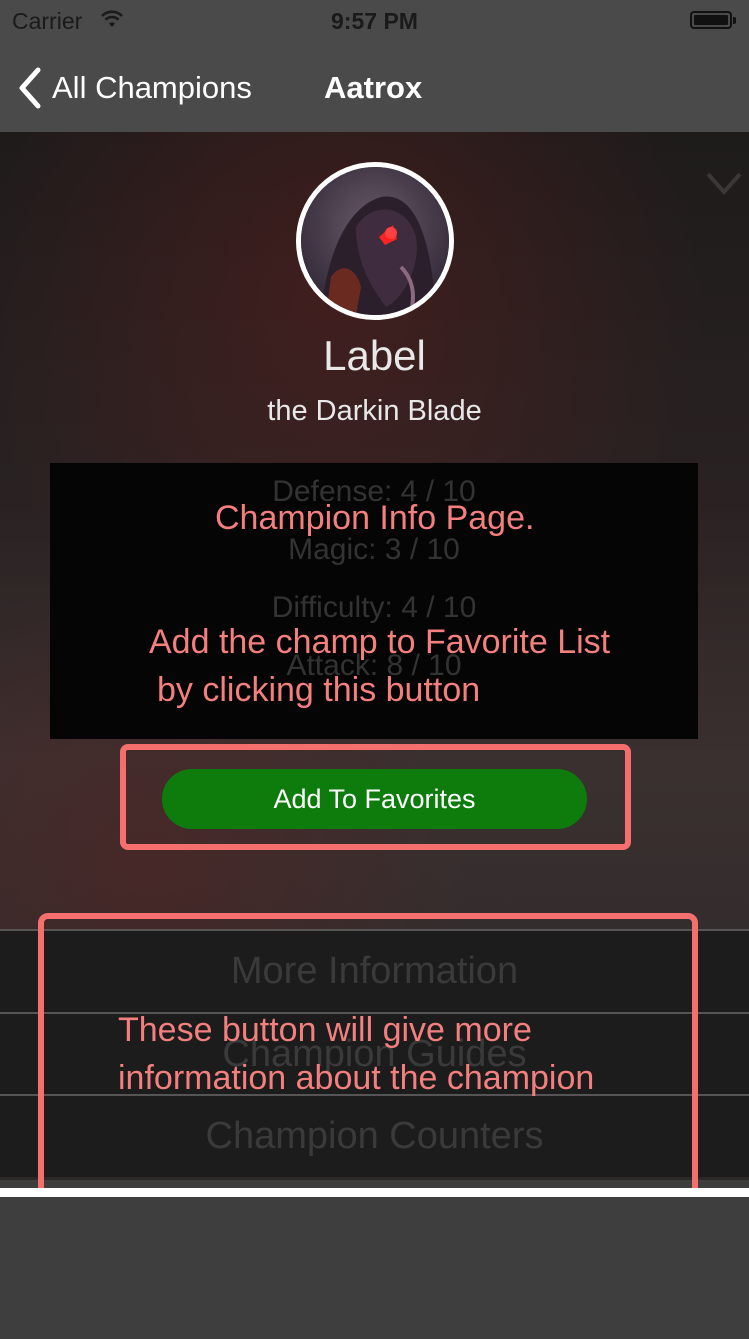 The image size is (749, 1339). Describe the element at coordinates (374, 799) in the screenshot. I see `add-to-favorites-button: Add To Favorites` at that location.